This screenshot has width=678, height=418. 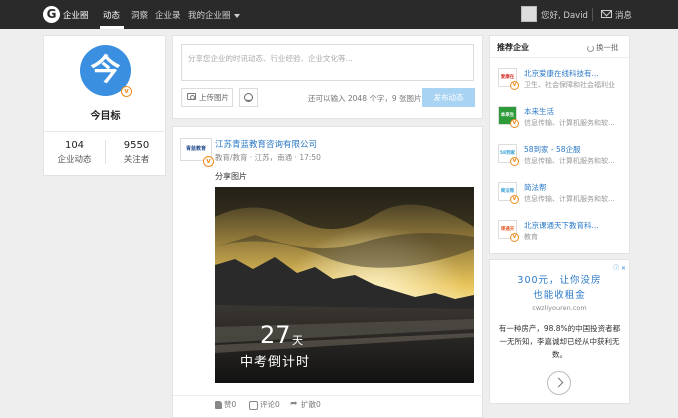 I want to click on rec-item: 爱康在线 v 北京爱康在线科技有... 卫生、社会保障和社会福利业, so click(x=559, y=81).